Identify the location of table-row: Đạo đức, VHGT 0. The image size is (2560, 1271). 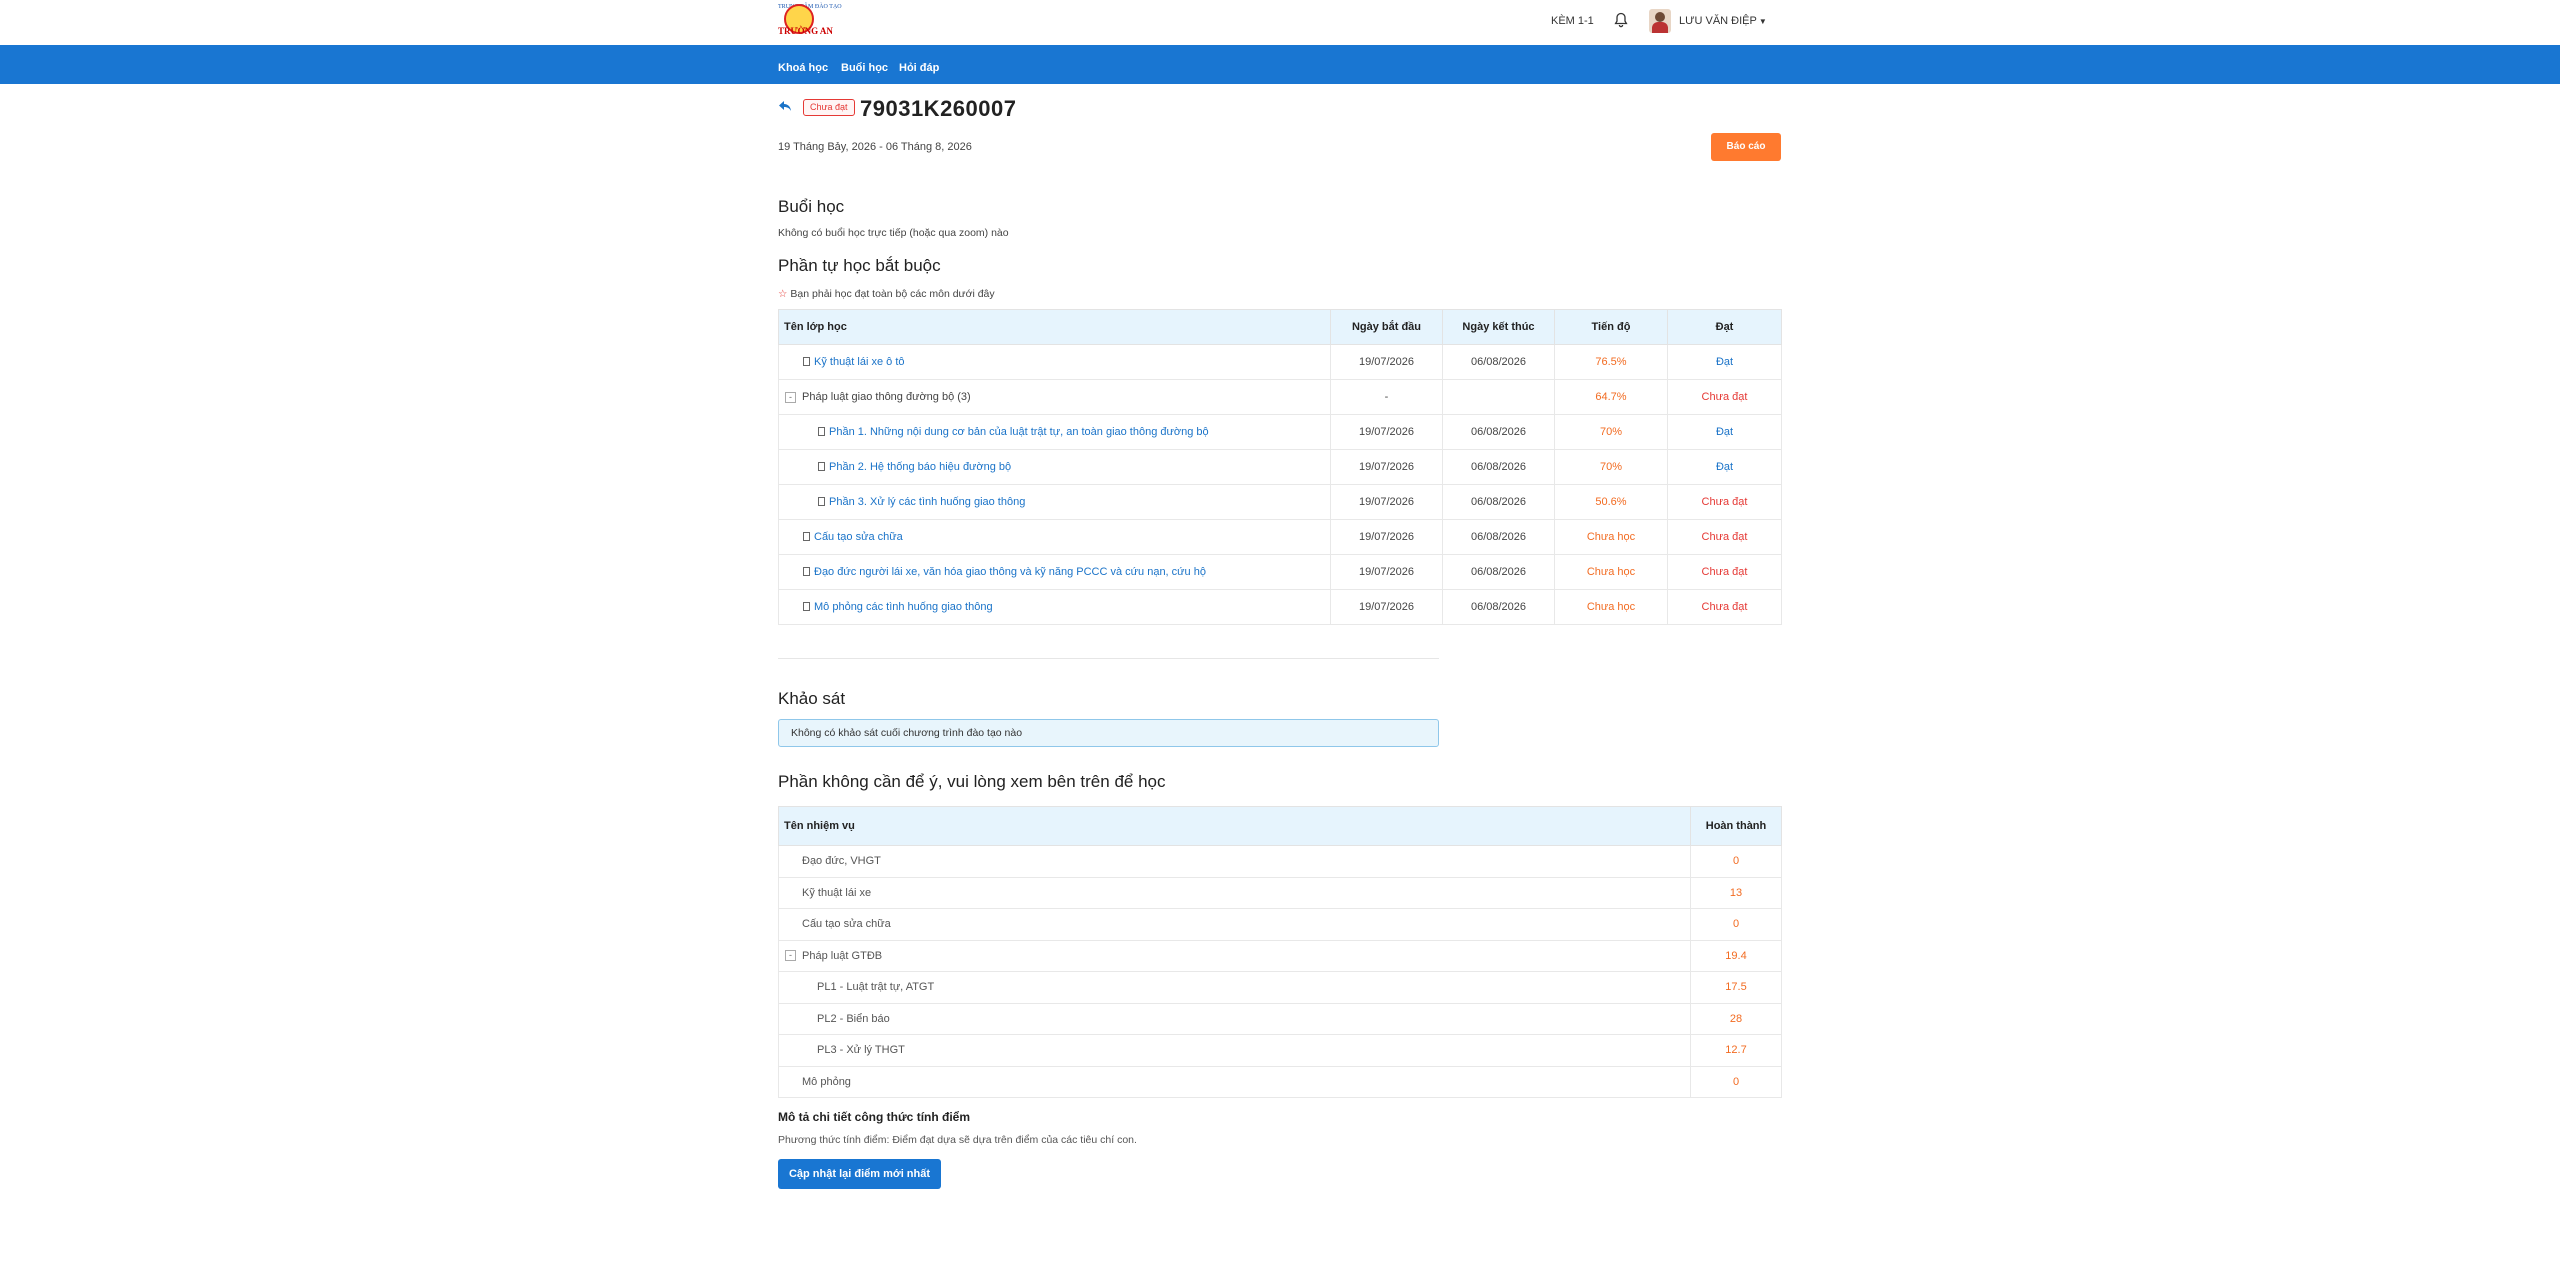
(1280, 861).